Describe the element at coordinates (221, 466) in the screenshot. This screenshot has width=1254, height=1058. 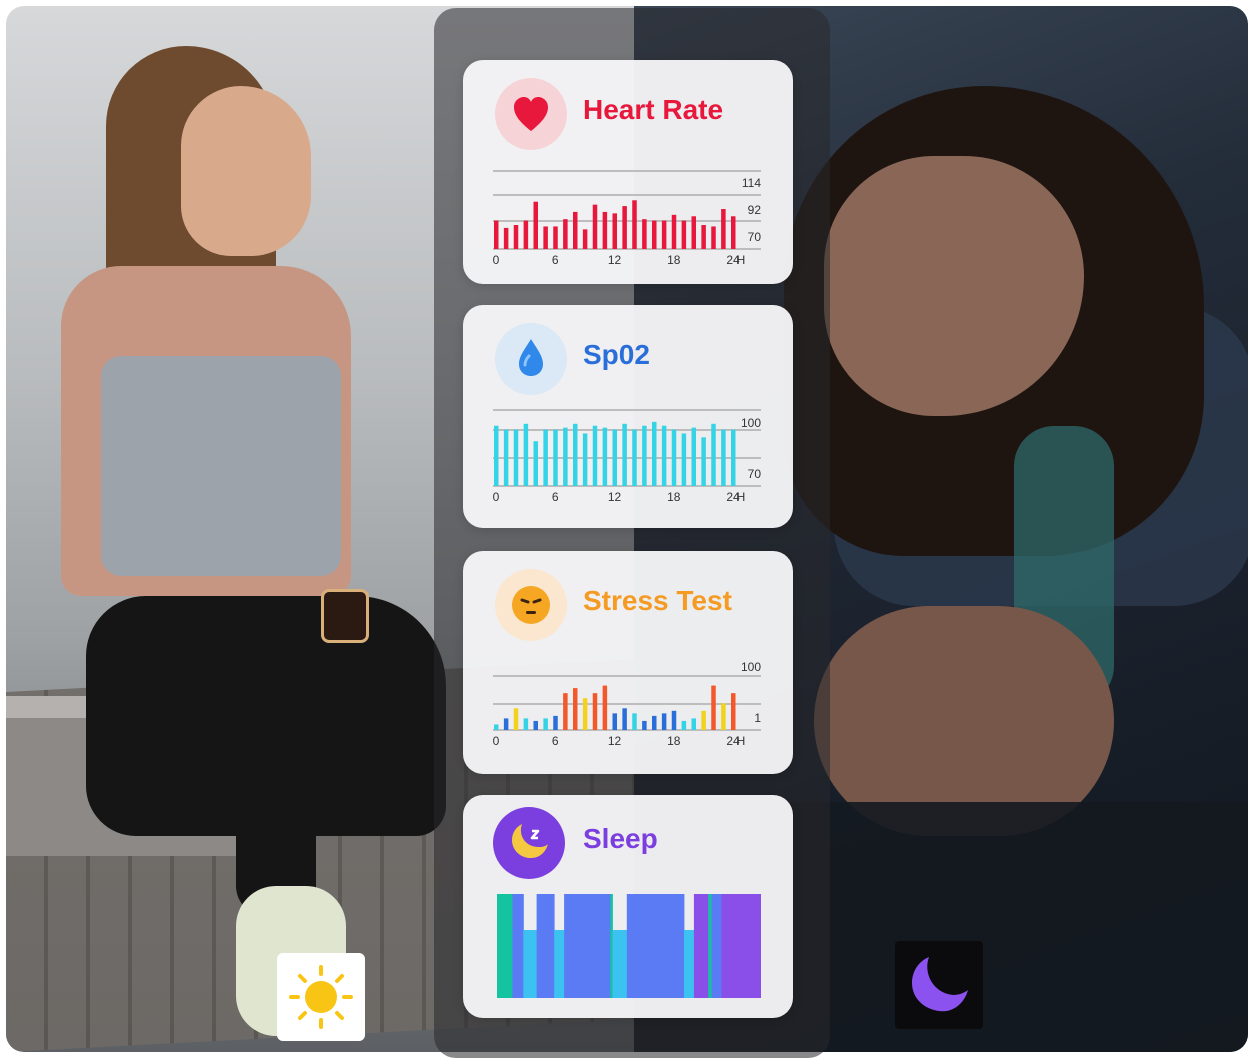
I see `sports-top` at that location.